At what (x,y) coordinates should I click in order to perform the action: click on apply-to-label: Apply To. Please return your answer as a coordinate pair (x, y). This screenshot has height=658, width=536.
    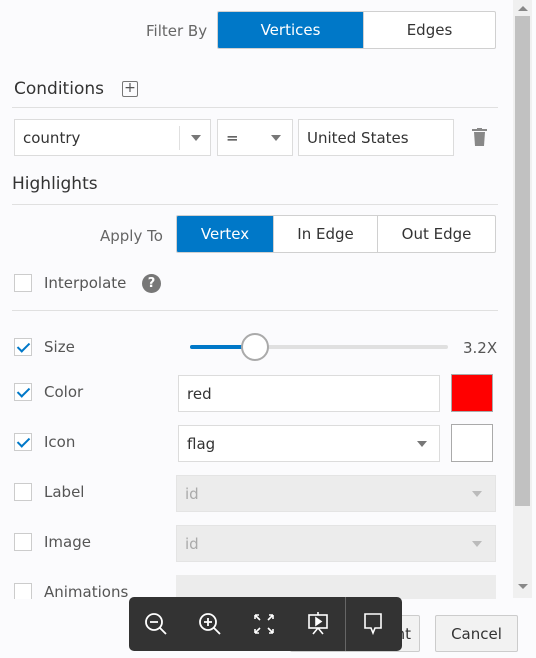
    Looking at the image, I should click on (131, 236).